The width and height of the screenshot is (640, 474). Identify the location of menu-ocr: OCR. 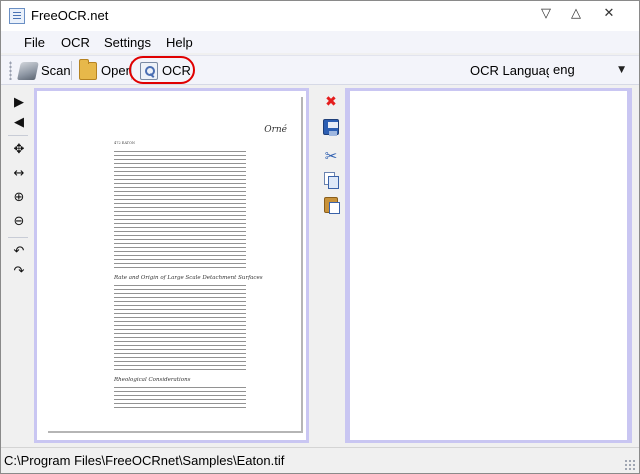
(75, 42).